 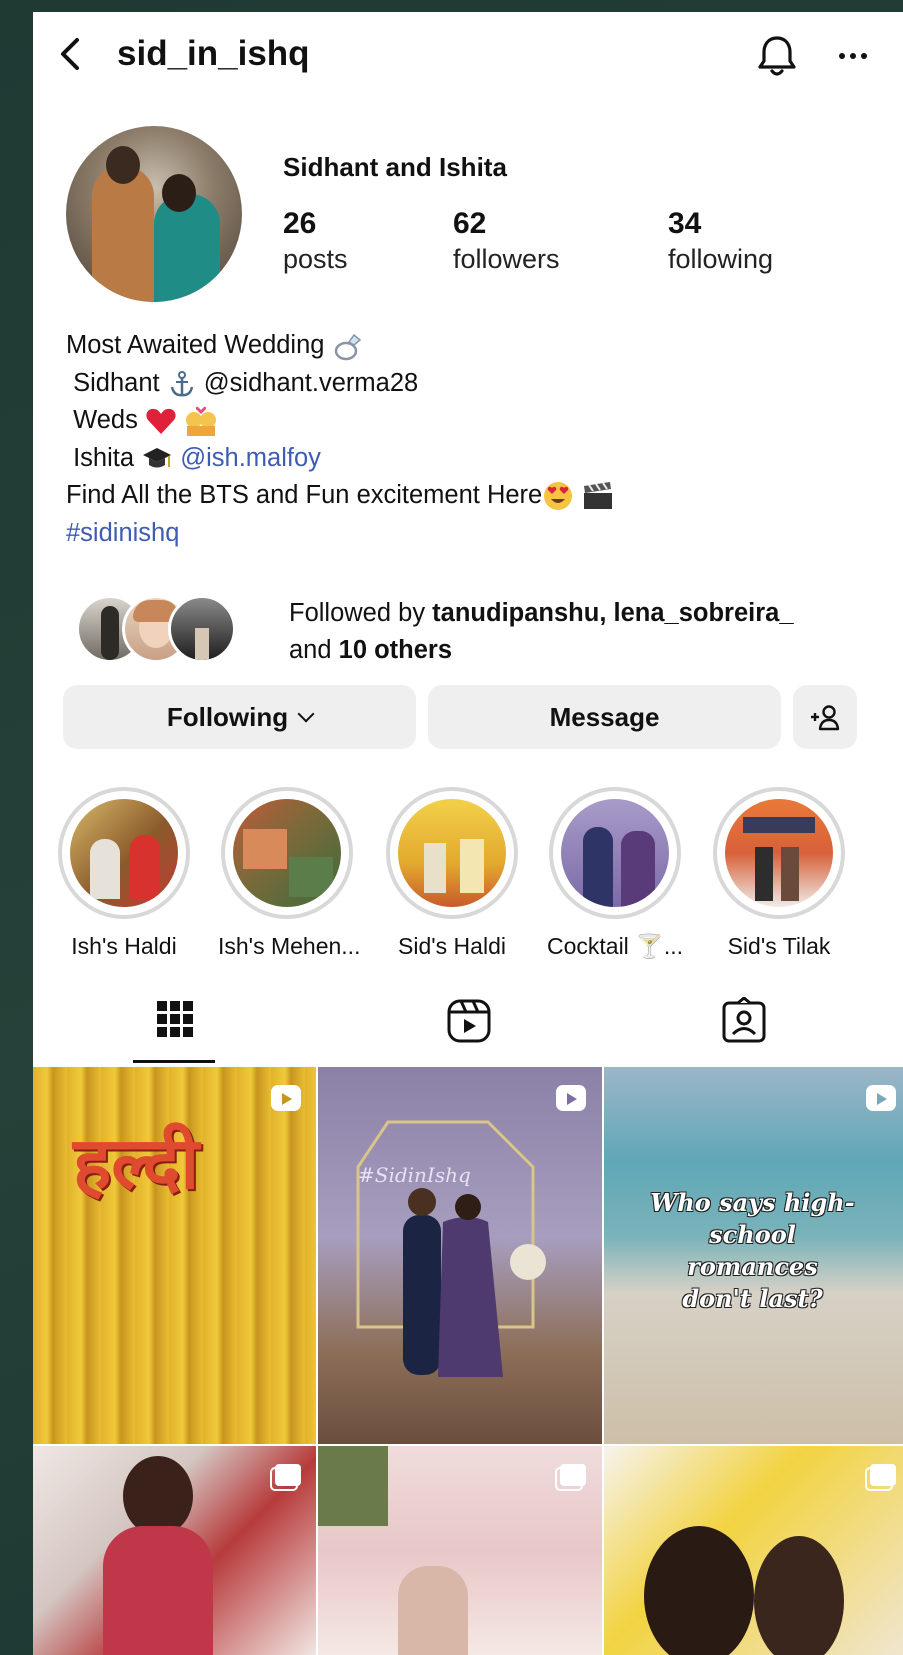 What do you see at coordinates (452, 873) in the screenshot?
I see `highlight-sid-haldi: Sid's Haldi` at bounding box center [452, 873].